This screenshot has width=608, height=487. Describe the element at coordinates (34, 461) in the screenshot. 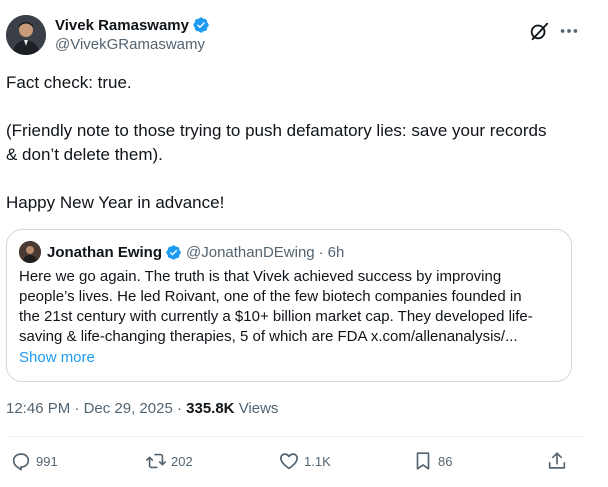

I see `reply-button: 991` at that location.